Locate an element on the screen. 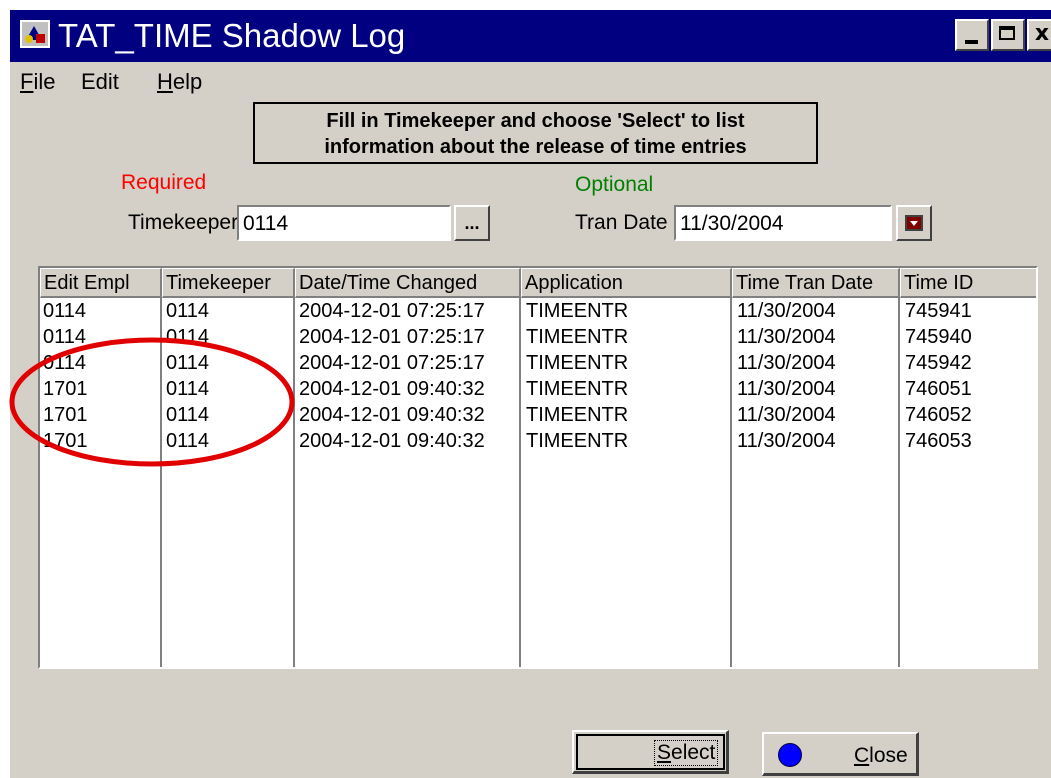  menu-help-accel: H is located at coordinates (165, 81).